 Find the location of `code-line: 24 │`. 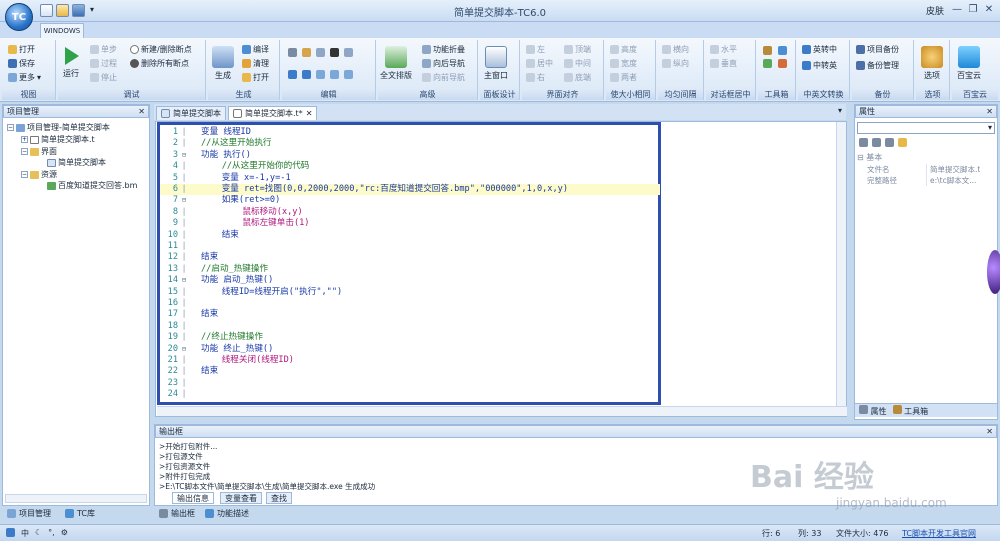

code-line: 24 │ is located at coordinates (410, 394).